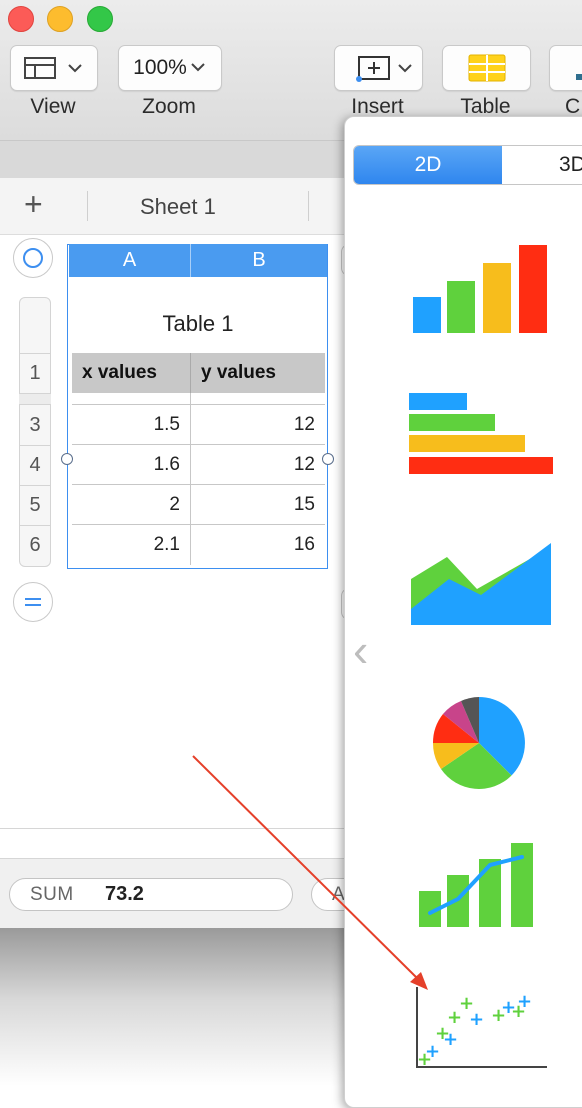 The height and width of the screenshot is (1108, 582). I want to click on row-number: 6, so click(35, 545).